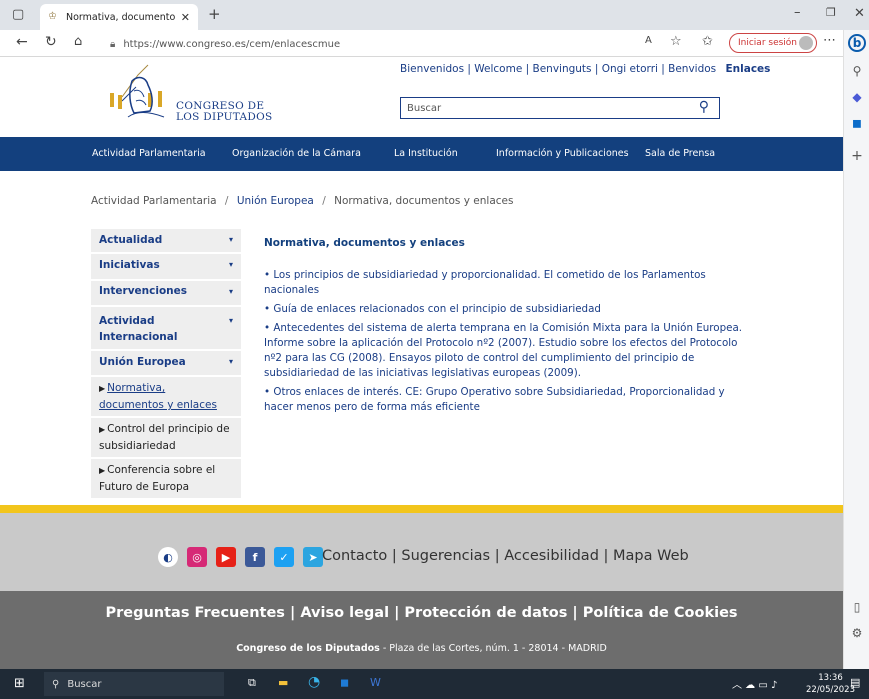 The height and width of the screenshot is (699, 869). I want to click on system-tray-icon: ︿ ☁ ▭ ♪, so click(754, 683).